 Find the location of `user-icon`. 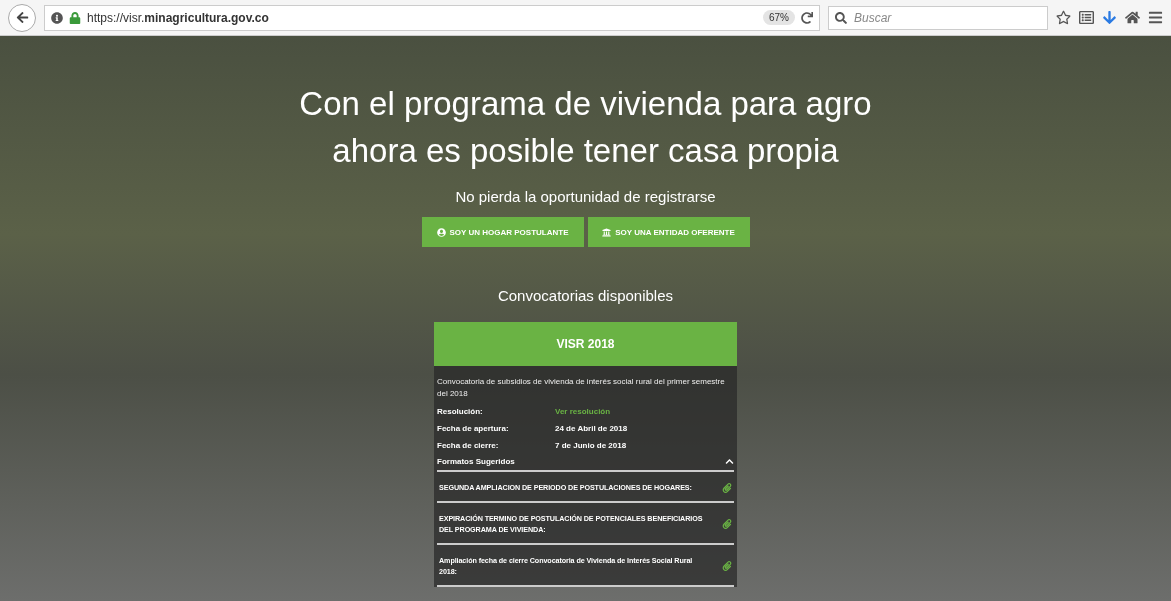

user-icon is located at coordinates (441, 232).